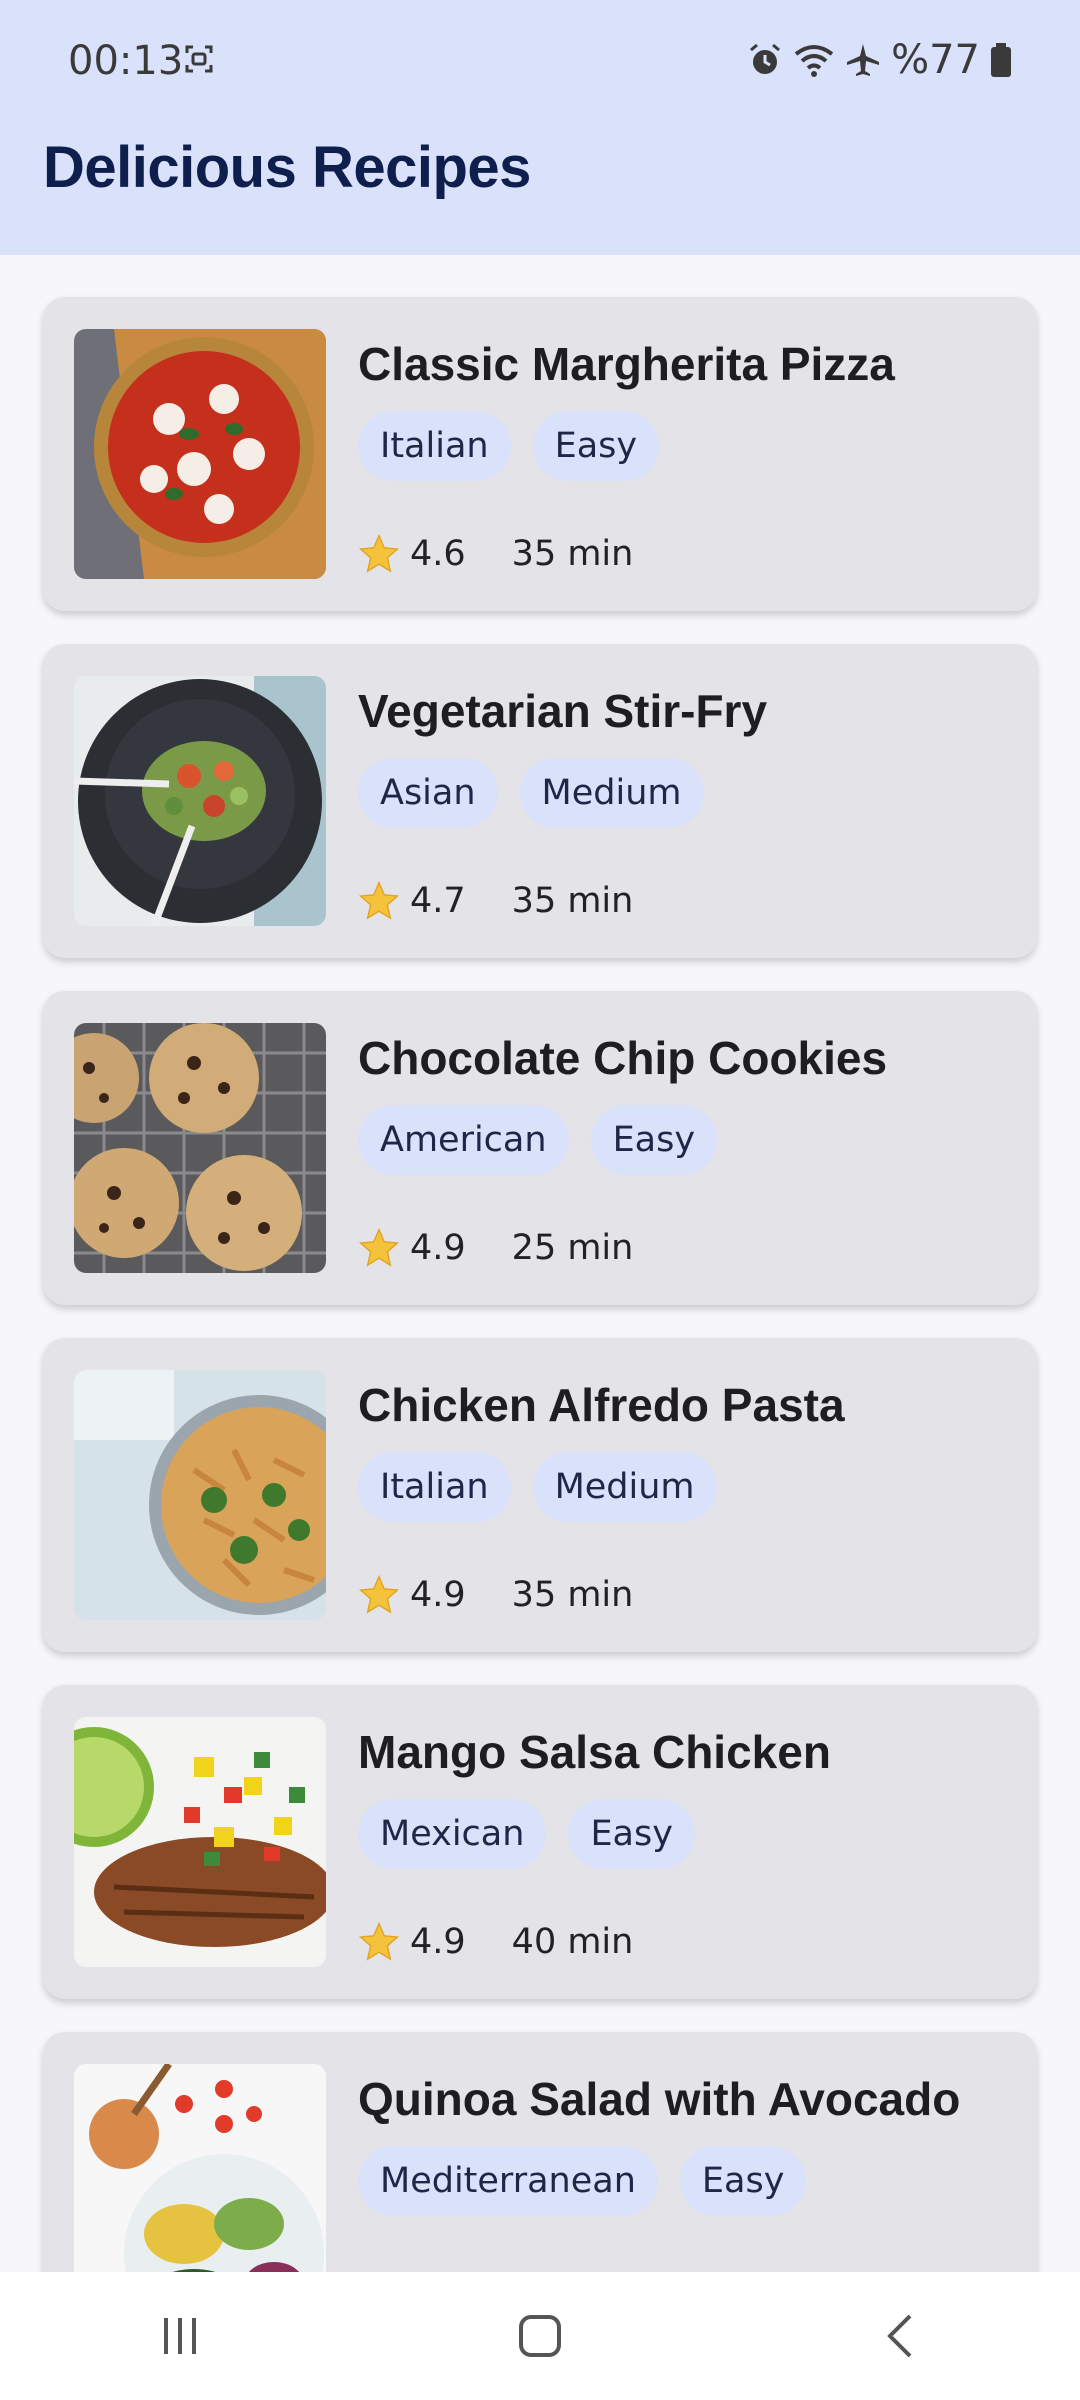  What do you see at coordinates (765, 58) in the screenshot?
I see `alarm-icon` at bounding box center [765, 58].